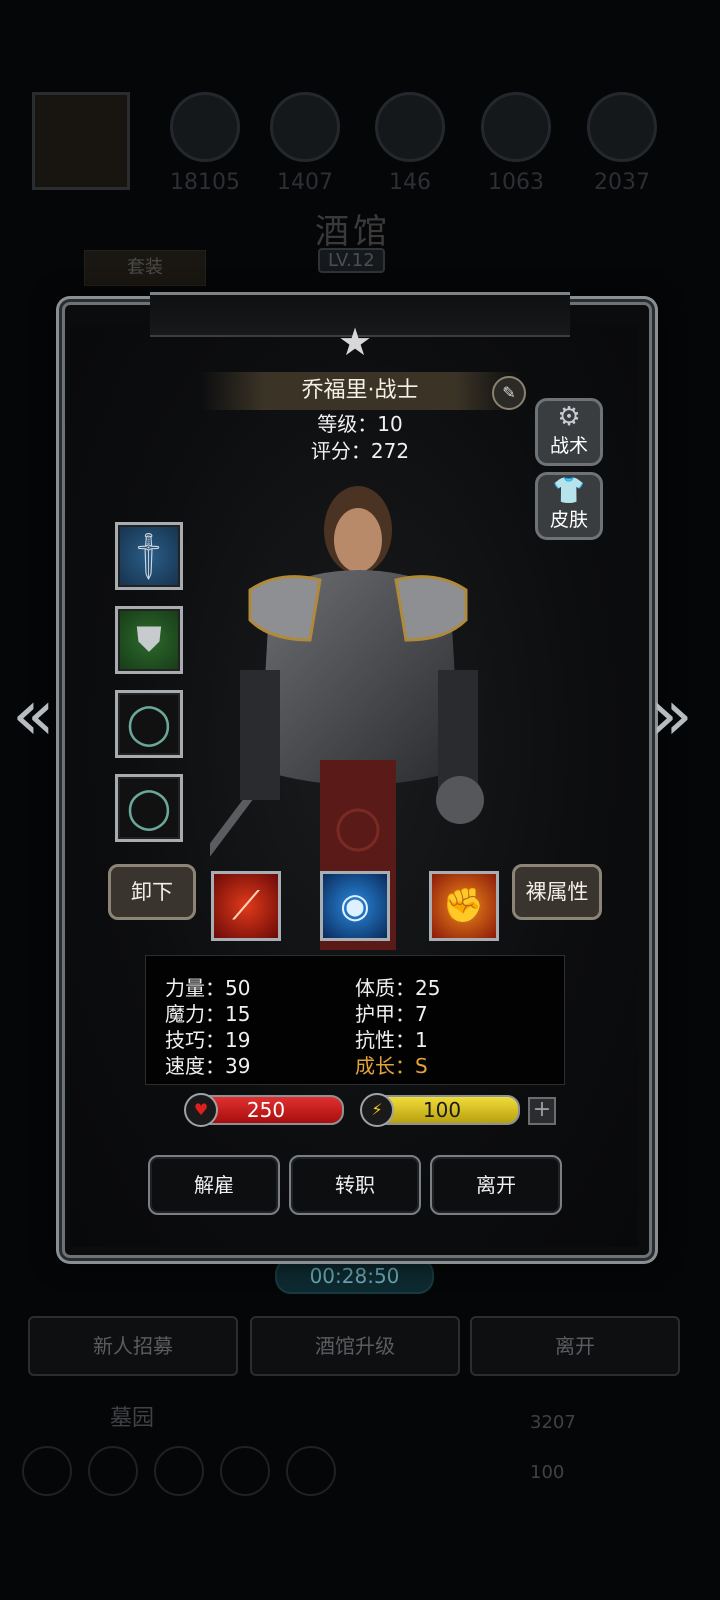 Image resolution: width=720 pixels, height=1600 pixels. I want to click on bottom-icon-row, so click(179, 1471).